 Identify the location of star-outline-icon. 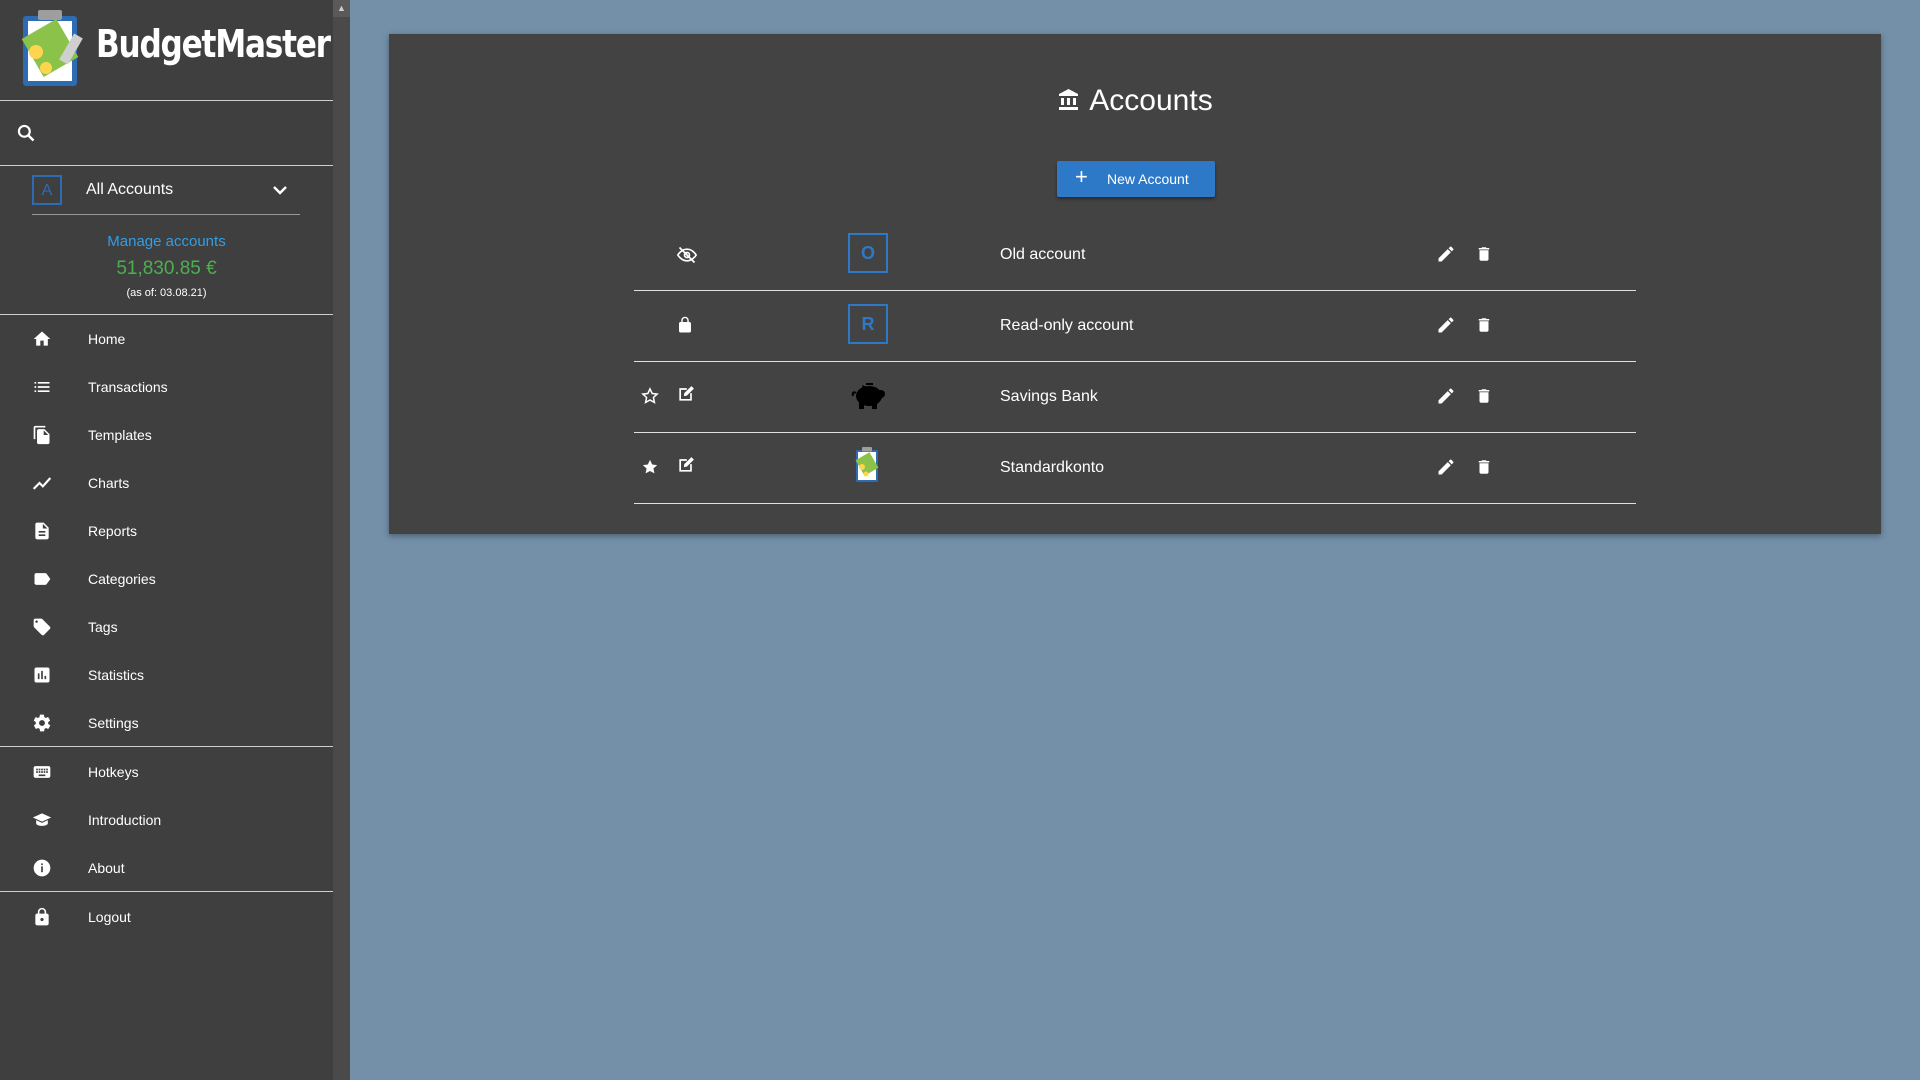
(650, 396).